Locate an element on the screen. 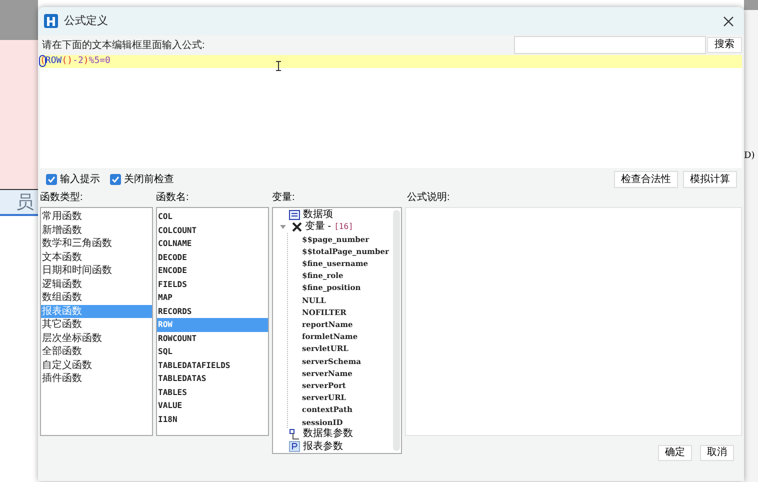 The image size is (758, 482). cell-text: D) is located at coordinates (749, 156).